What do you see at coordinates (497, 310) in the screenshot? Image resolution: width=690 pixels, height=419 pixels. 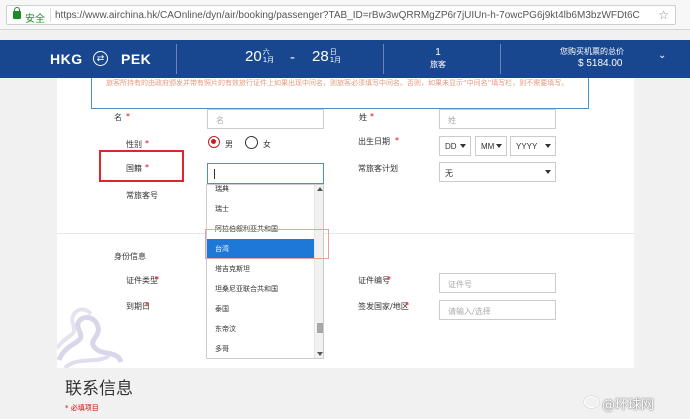 I see `issuing-country-input: 请输入/选择` at bounding box center [497, 310].